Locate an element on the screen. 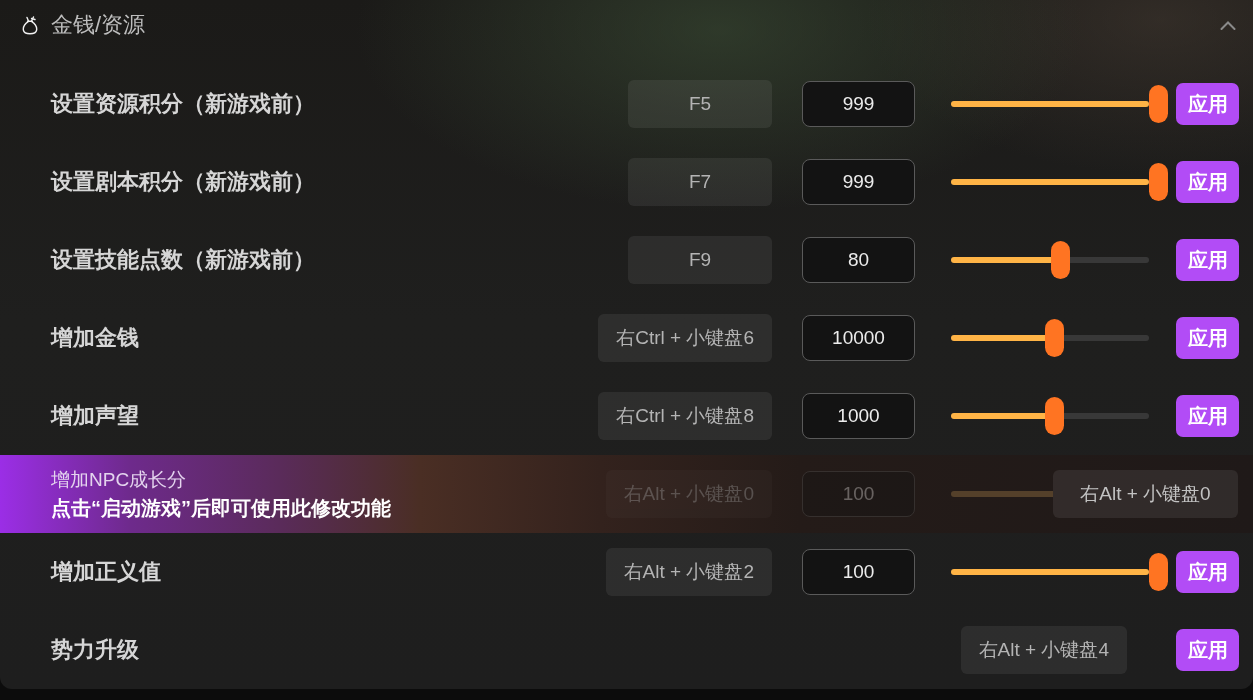 This screenshot has height=700, width=1253. hotkey-badge: 右Alt + 小键盘0 is located at coordinates (1145, 494).